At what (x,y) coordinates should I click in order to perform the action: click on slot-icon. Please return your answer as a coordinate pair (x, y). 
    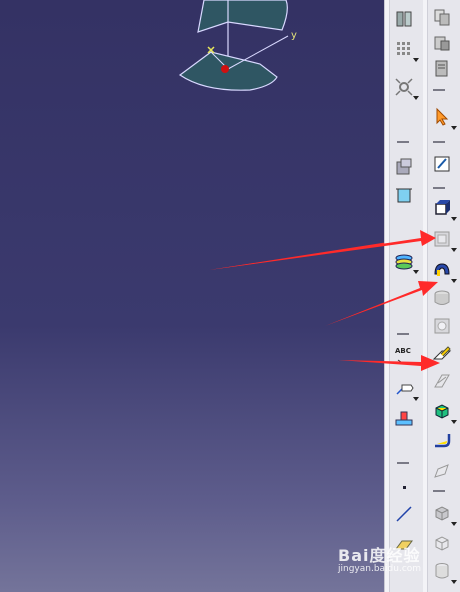
    Looking at the image, I should click on (442, 381).